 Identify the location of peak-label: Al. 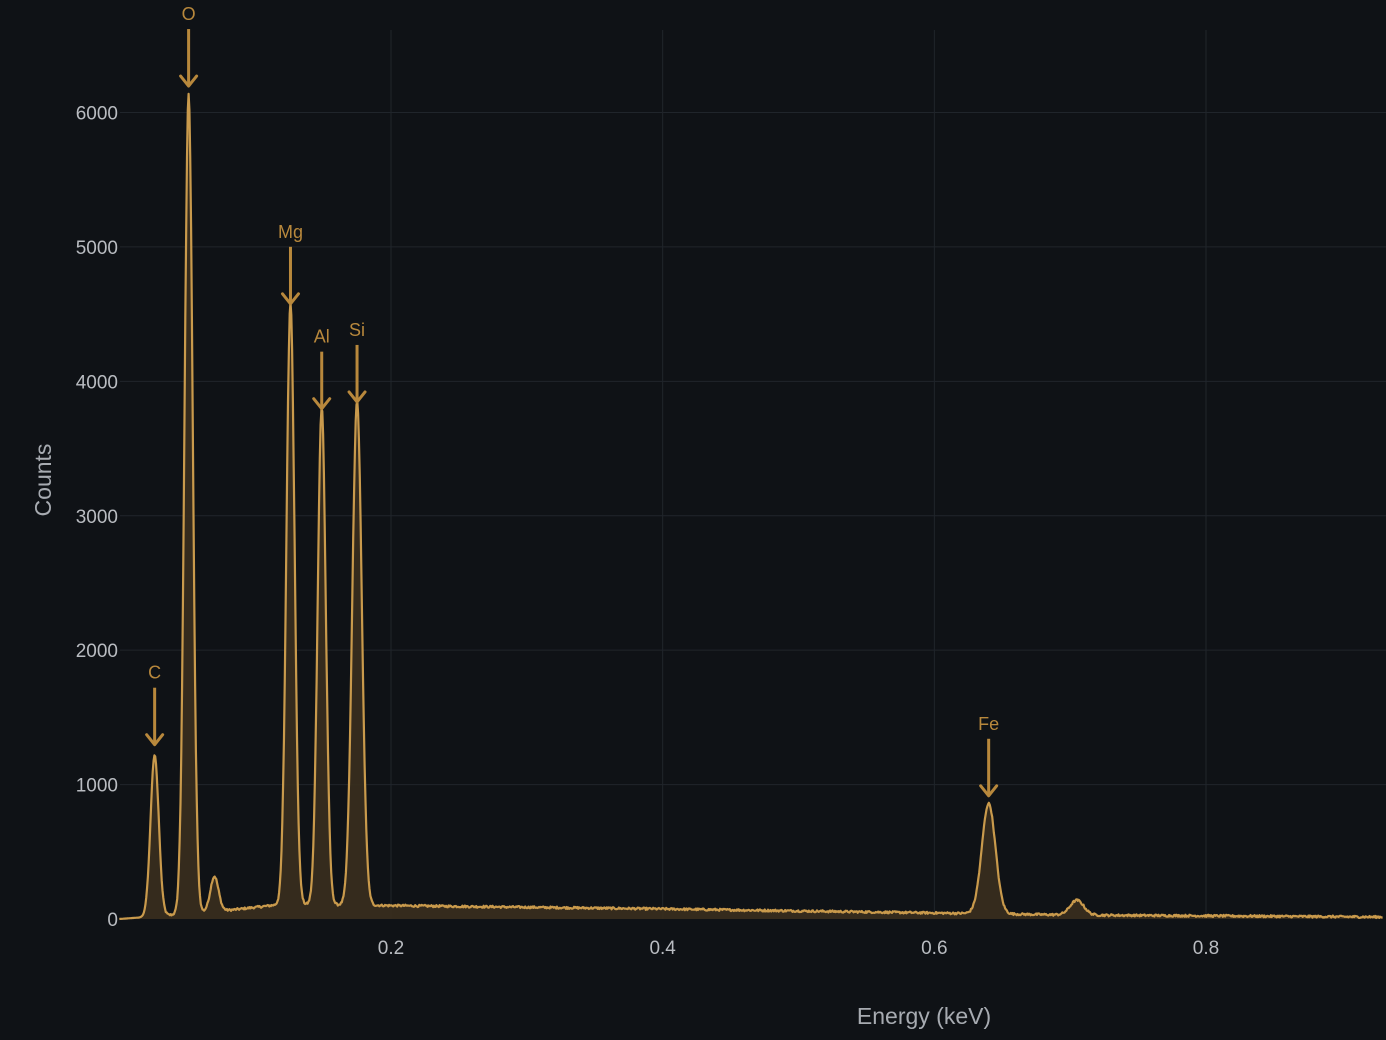
(322, 337).